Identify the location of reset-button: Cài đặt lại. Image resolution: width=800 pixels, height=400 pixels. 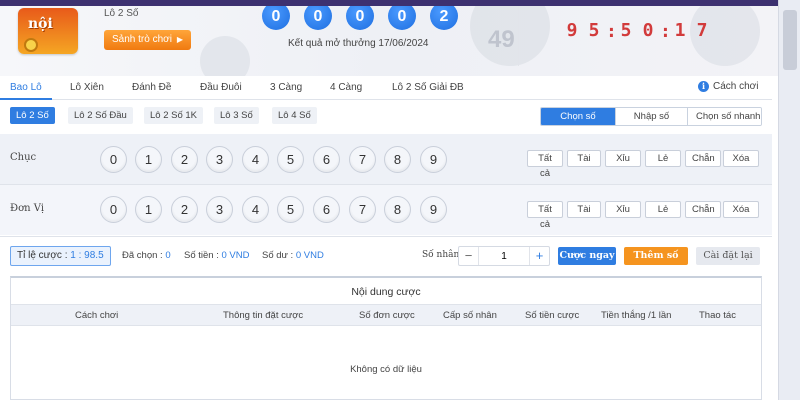
(728, 256).